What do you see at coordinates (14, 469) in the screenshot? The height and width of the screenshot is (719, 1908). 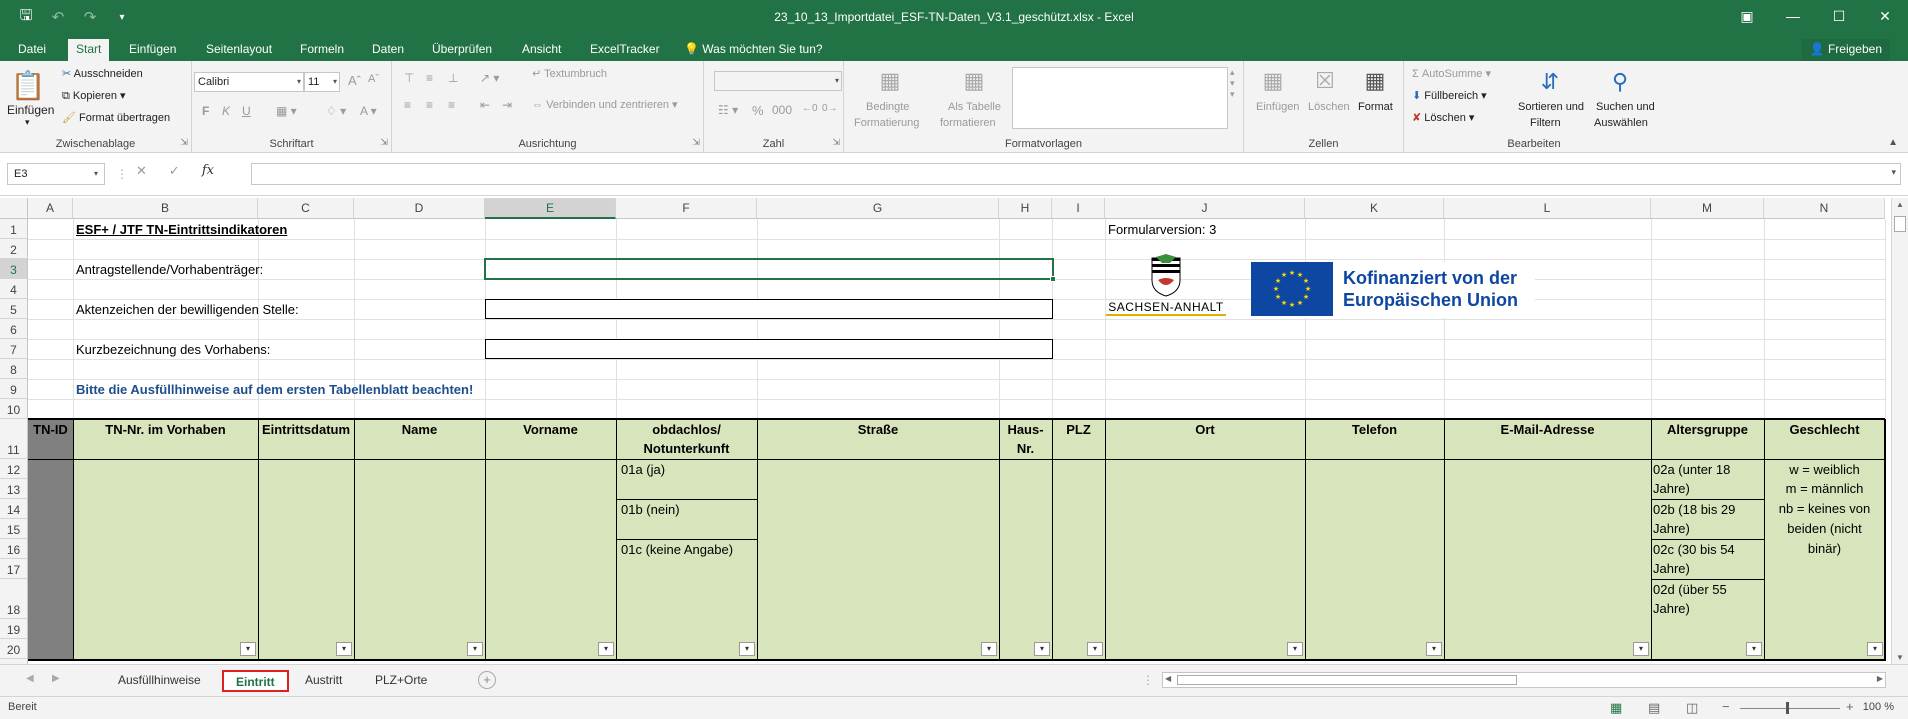 I see `row-header-12: 12` at bounding box center [14, 469].